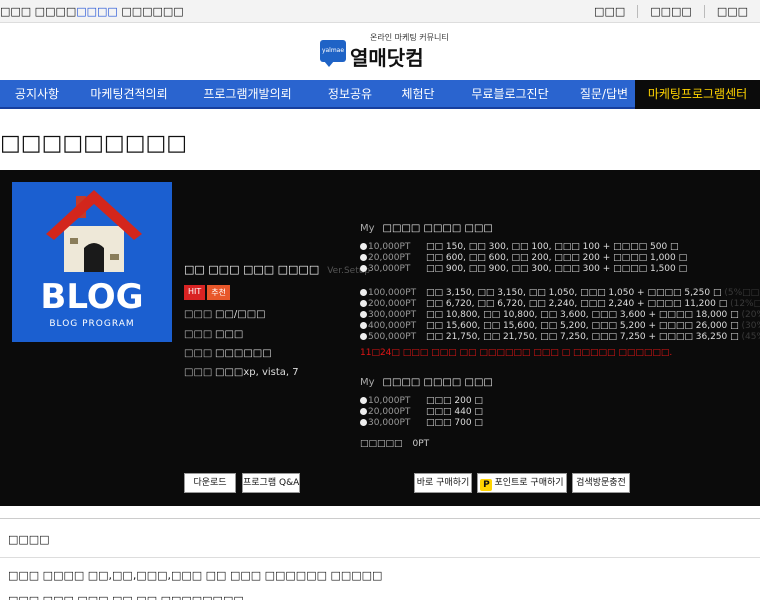 The image size is (760, 600). What do you see at coordinates (271, 483) in the screenshot?
I see `program-qa-button: 프로그램 Q&A` at bounding box center [271, 483].